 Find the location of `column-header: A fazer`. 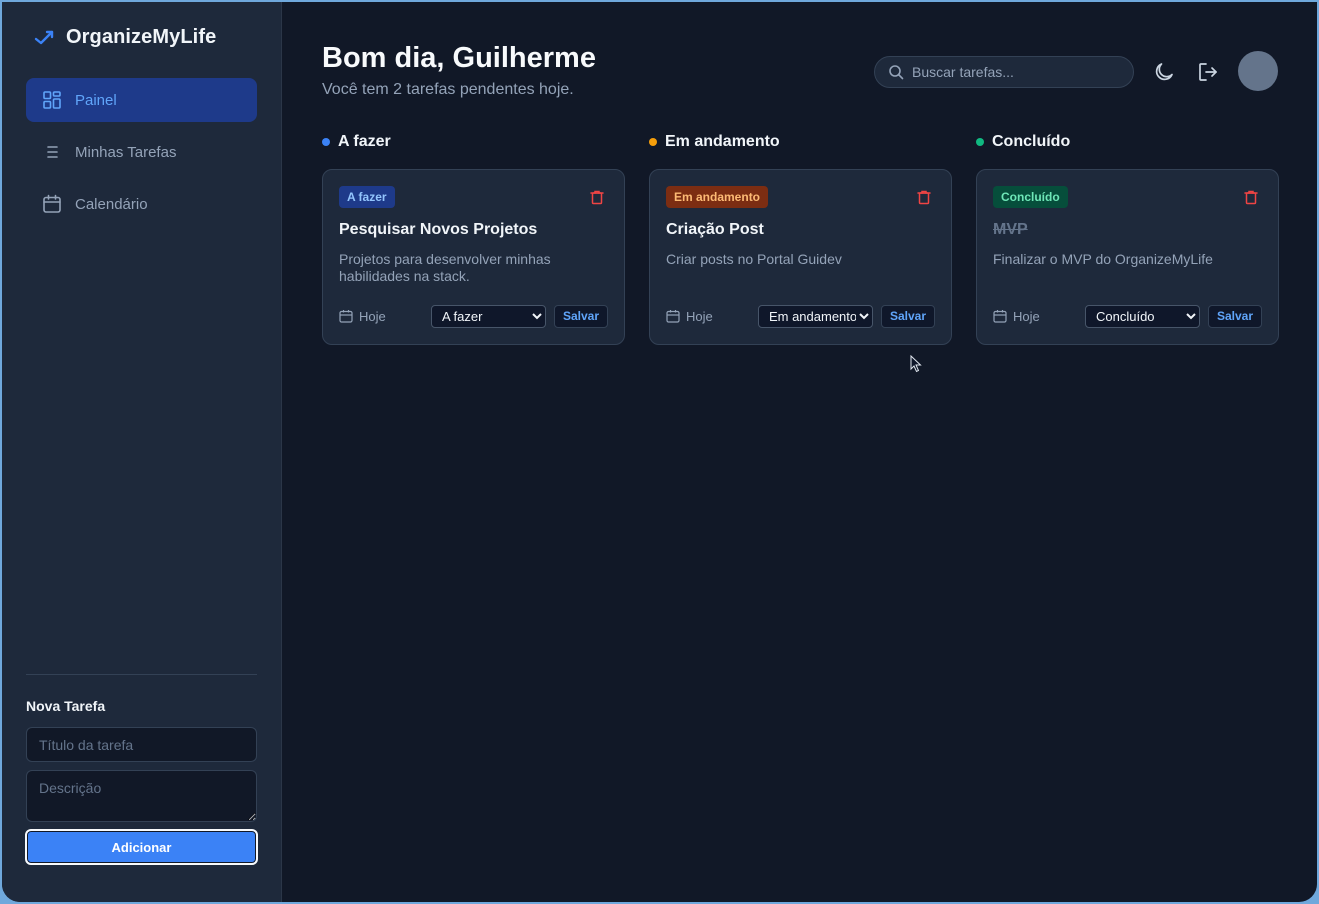

column-header: A fazer is located at coordinates (473, 142).